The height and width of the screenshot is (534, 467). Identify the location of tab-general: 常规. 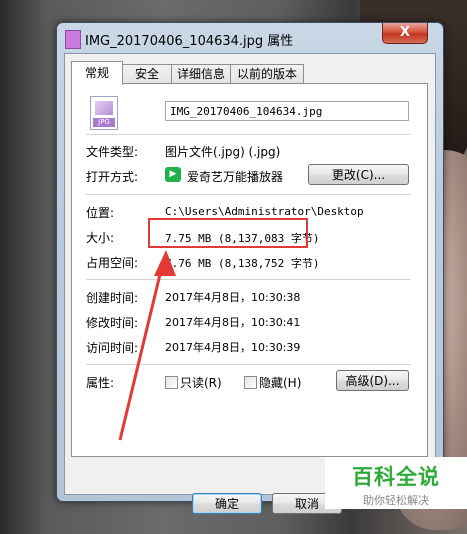
(97, 73).